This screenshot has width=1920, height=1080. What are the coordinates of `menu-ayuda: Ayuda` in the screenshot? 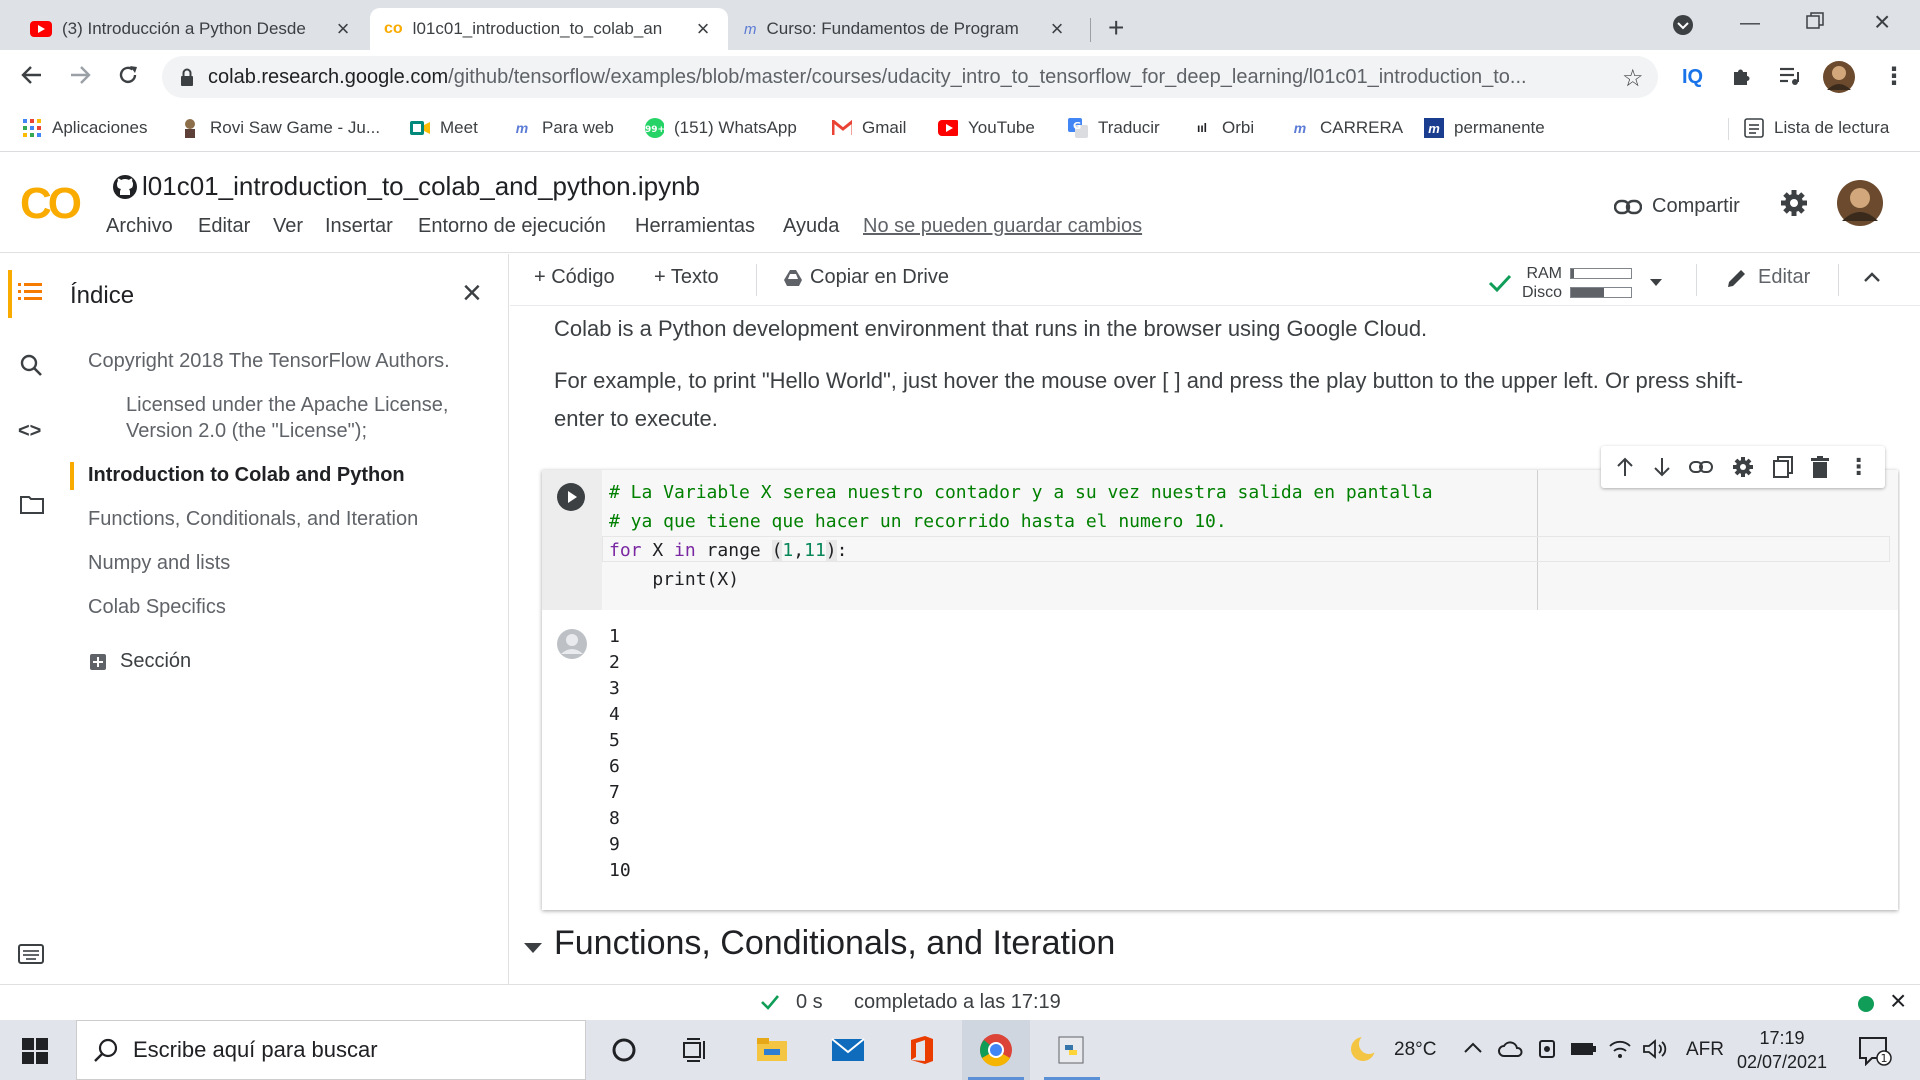 It's located at (811, 226).